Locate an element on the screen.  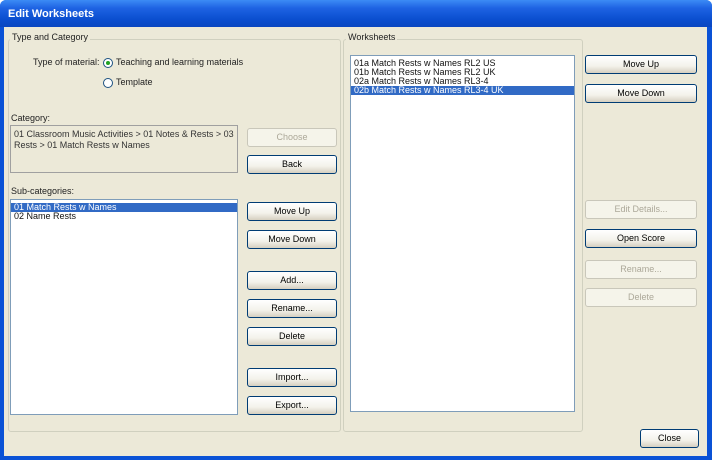
subcategory-move-down-button: Move Down is located at coordinates (292, 239).